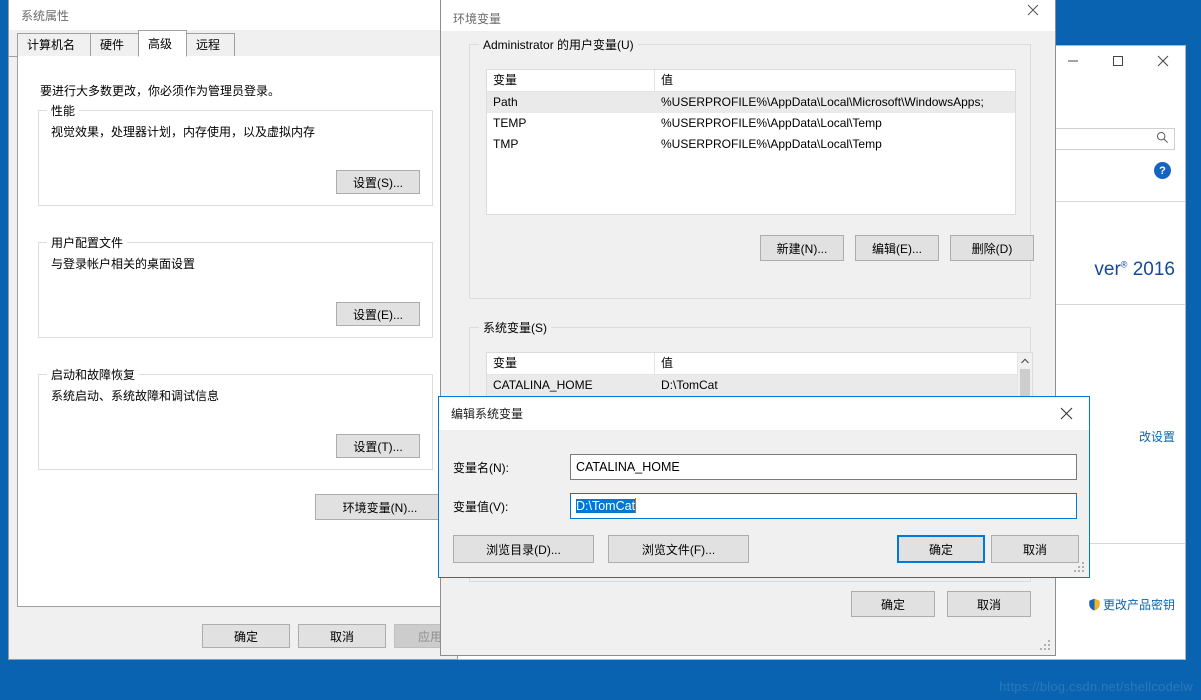 Image resolution: width=1201 pixels, height=700 pixels. What do you see at coordinates (233, 15) in the screenshot?
I see `system-properties-titlebar: 系统属性` at bounding box center [233, 15].